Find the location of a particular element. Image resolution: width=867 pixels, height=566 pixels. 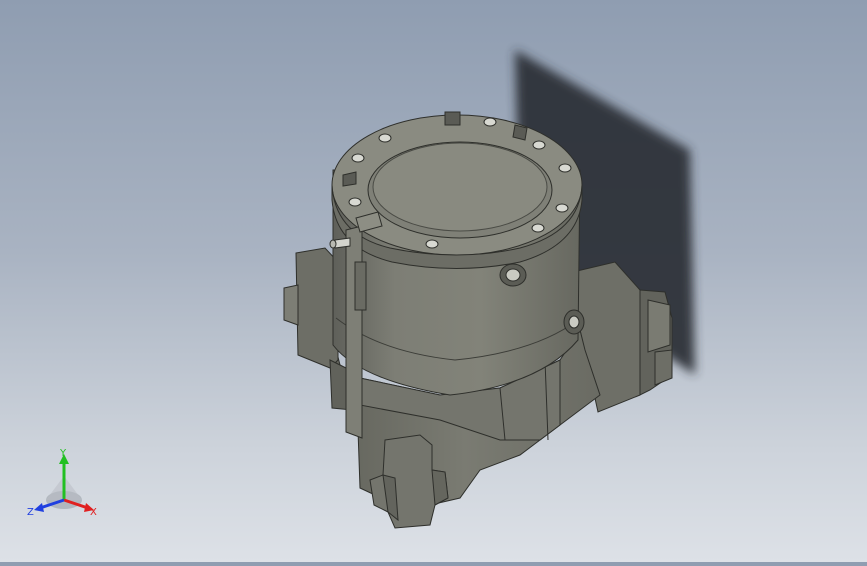

orientation-triad: Y X Z is located at coordinates (64, 488).